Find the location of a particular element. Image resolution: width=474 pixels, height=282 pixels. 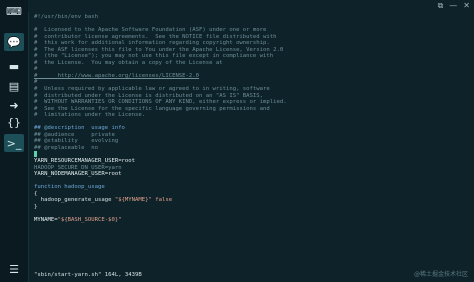

settings-list-icon: ☰ is located at coordinates (14, 269).